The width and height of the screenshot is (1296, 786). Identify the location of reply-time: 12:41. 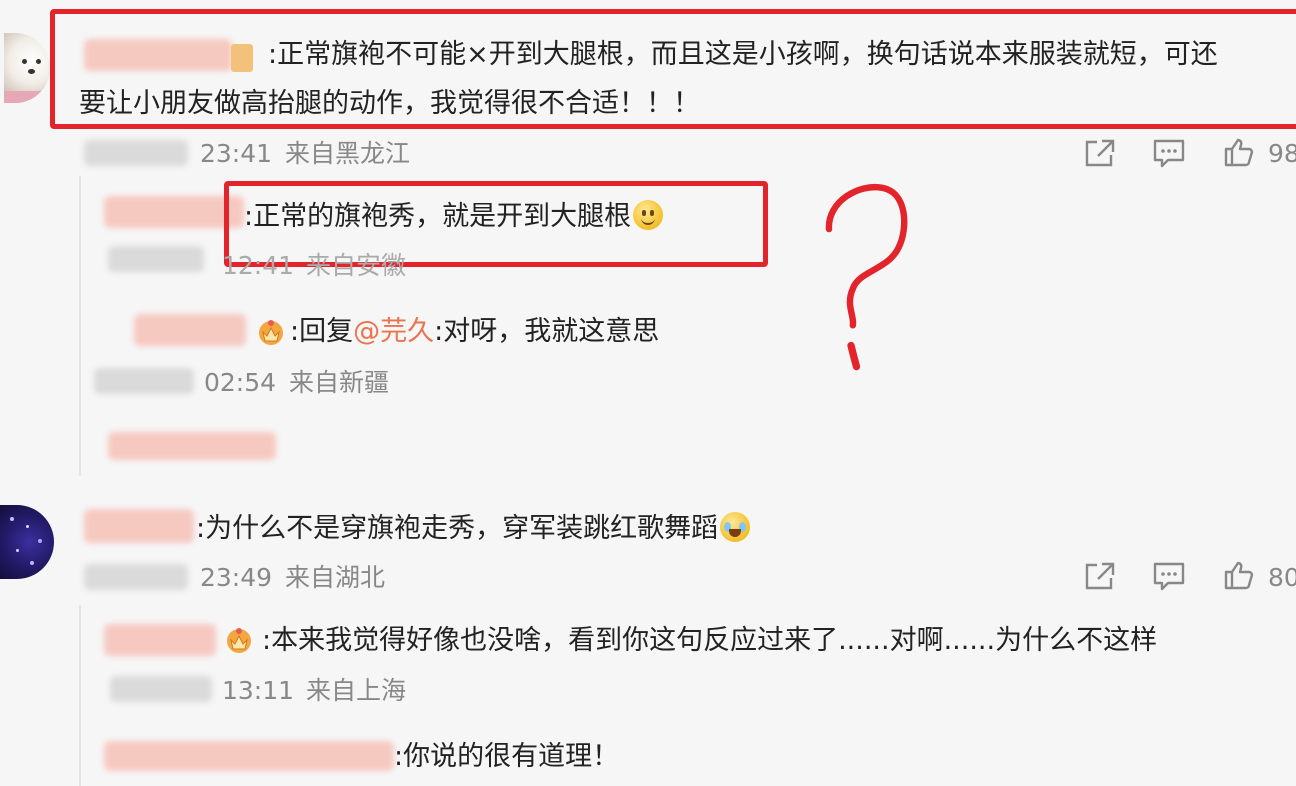
(258, 265).